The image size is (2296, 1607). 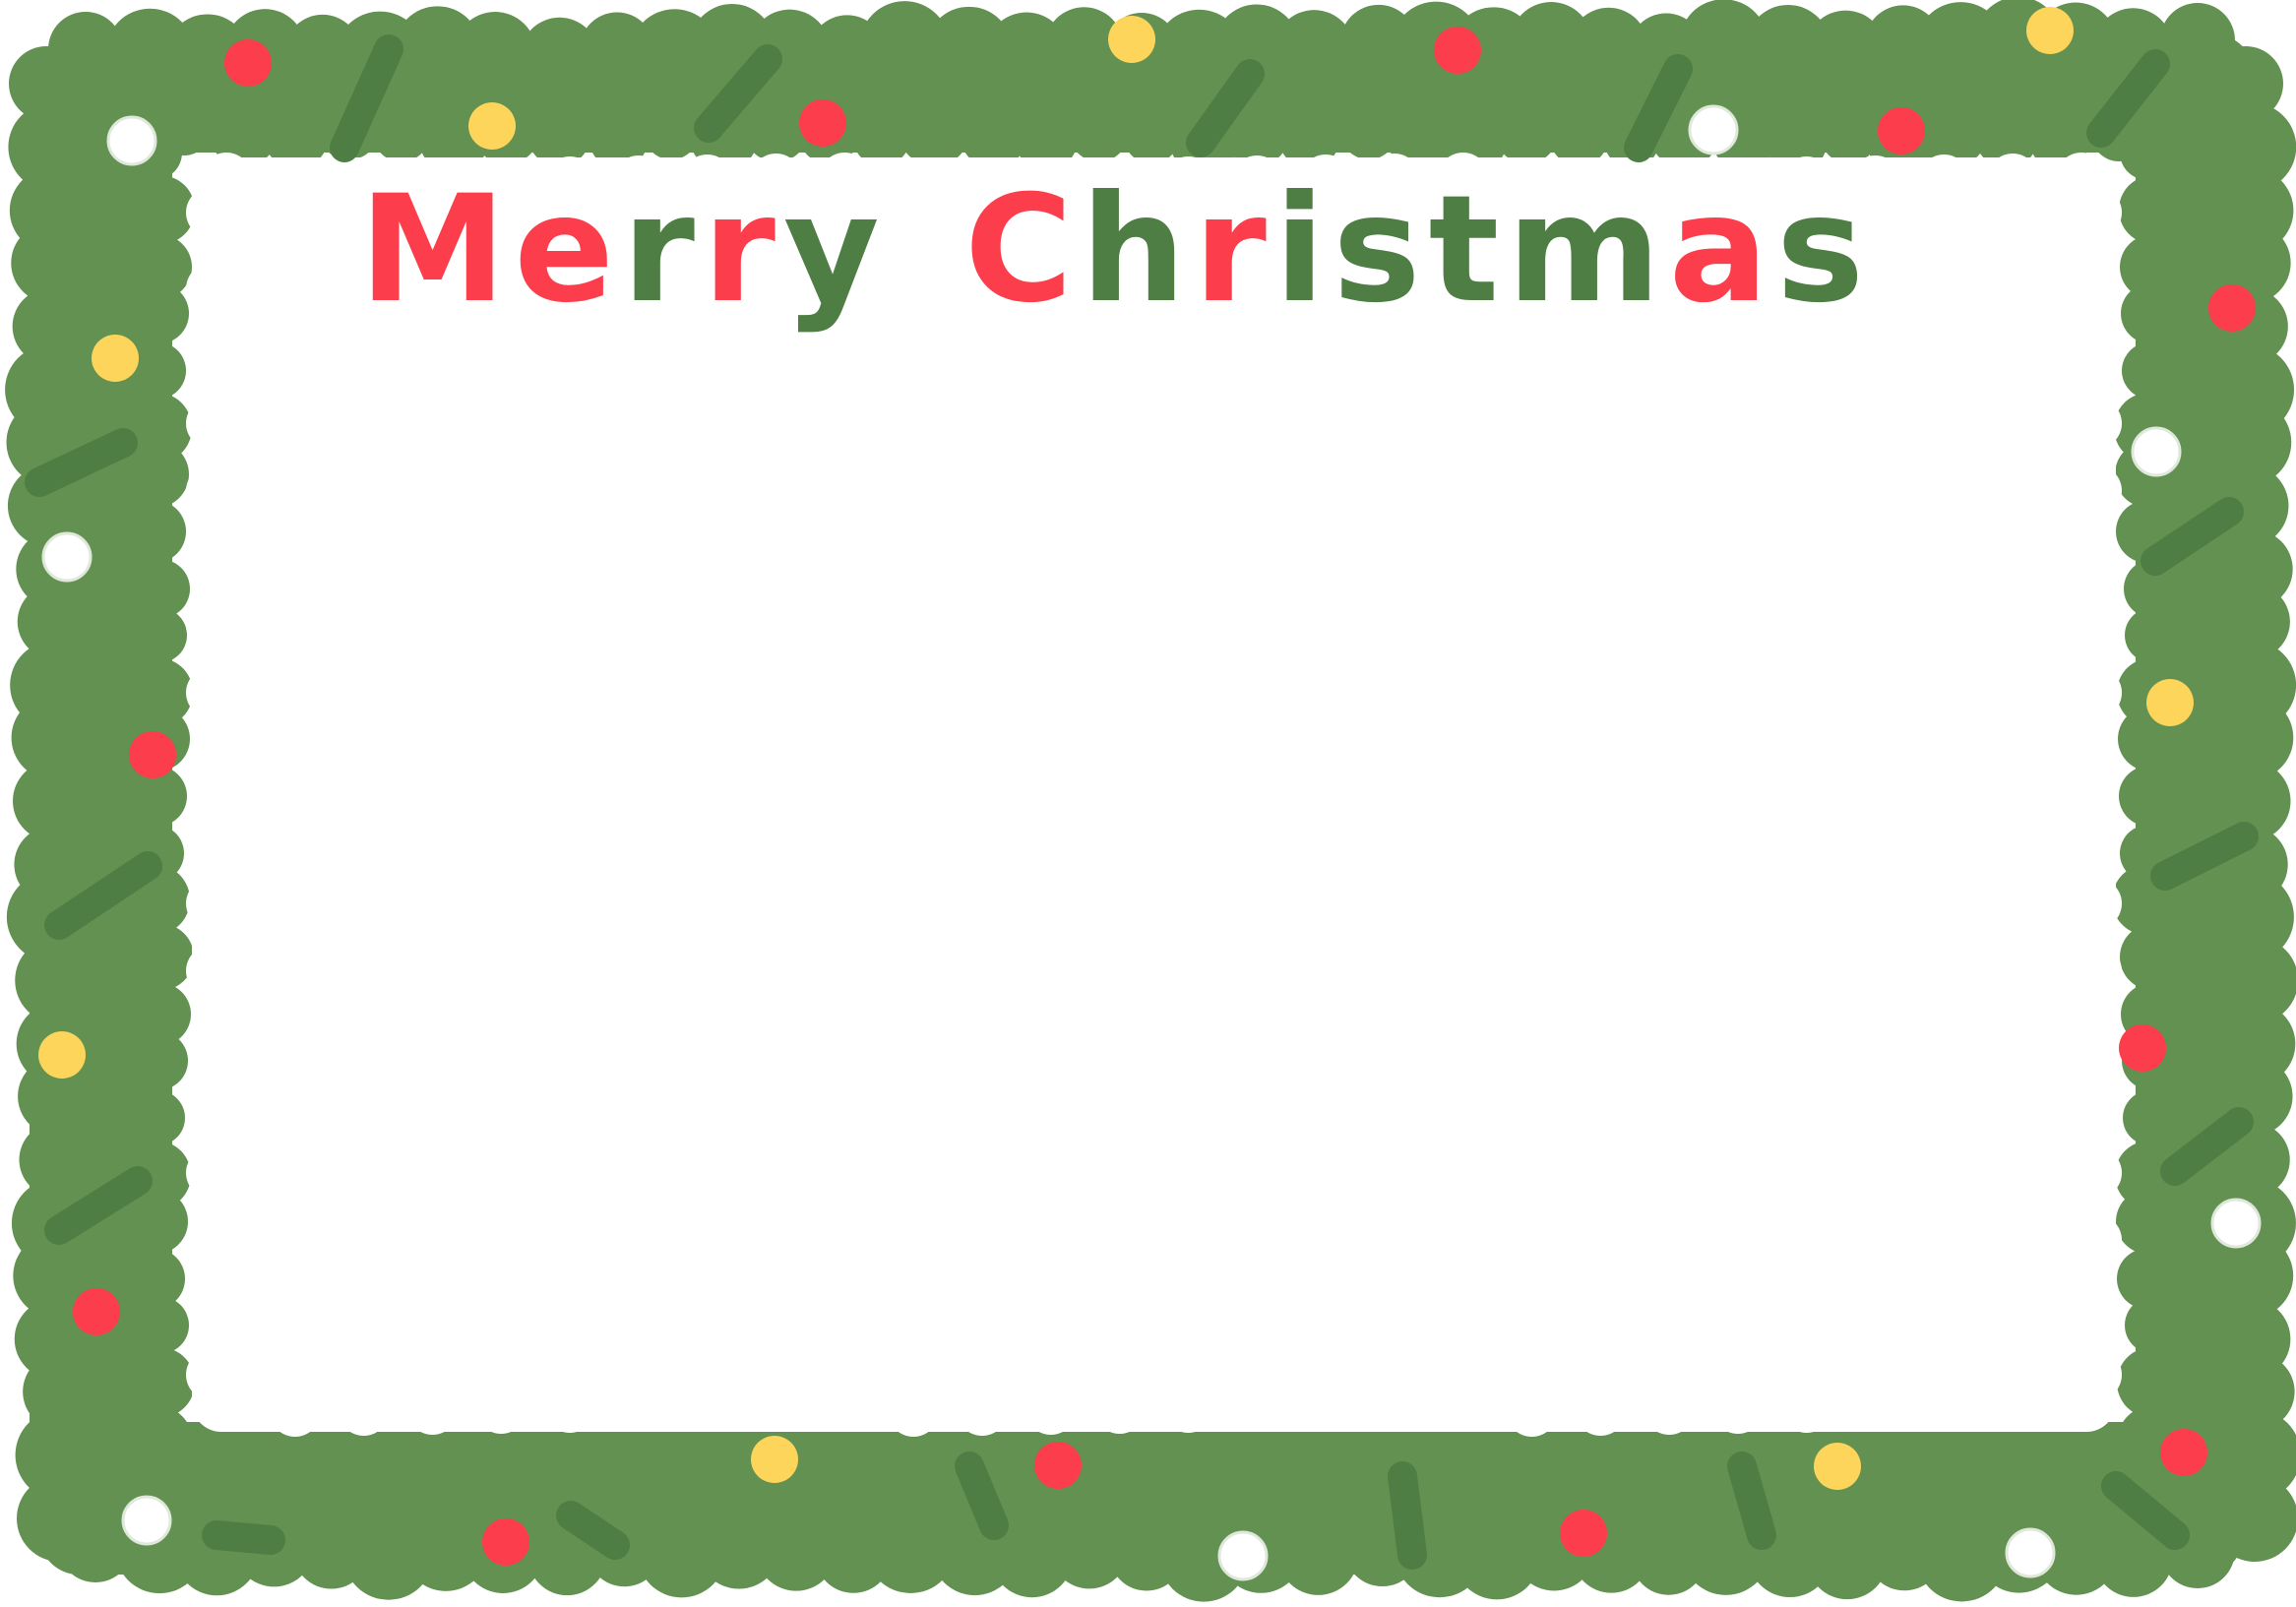 I want to click on title-letter: e, so click(x=568, y=250).